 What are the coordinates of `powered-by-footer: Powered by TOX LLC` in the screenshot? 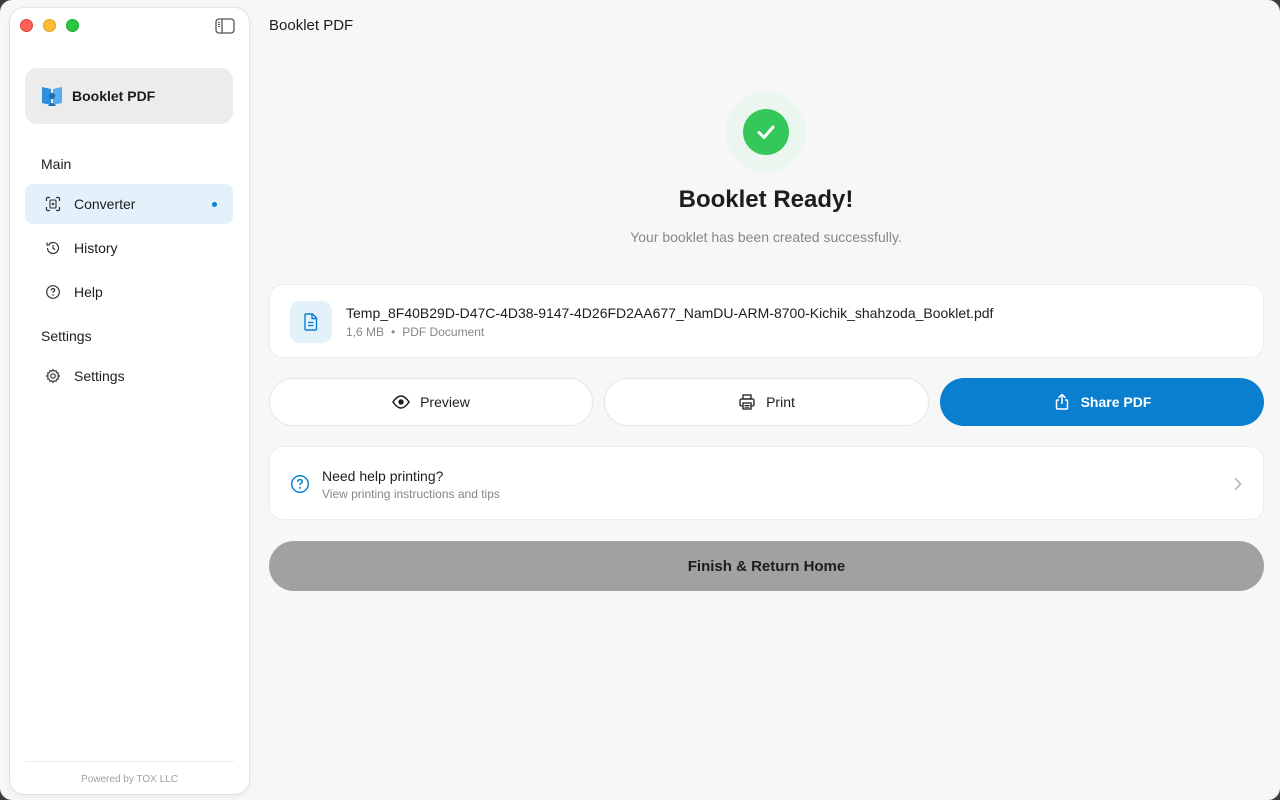 It's located at (129, 779).